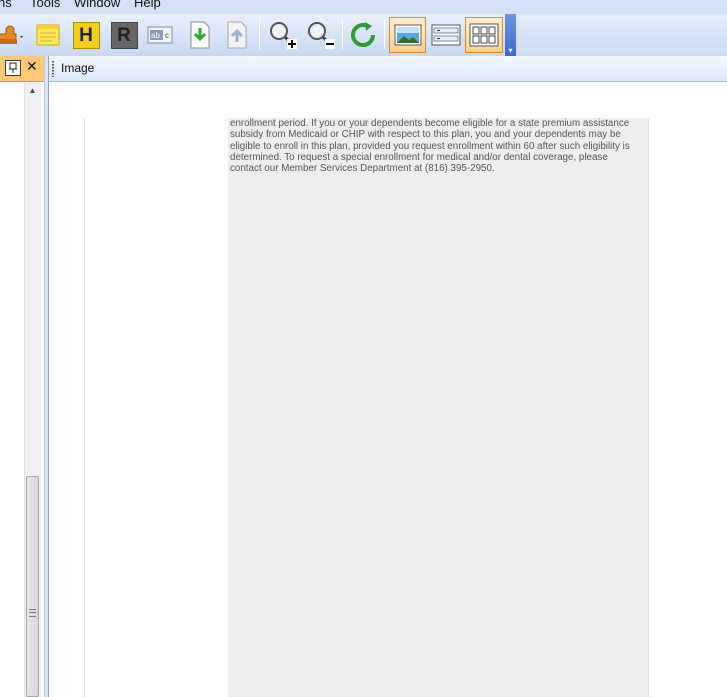  I want to click on stamp-icon, so click(11, 34).